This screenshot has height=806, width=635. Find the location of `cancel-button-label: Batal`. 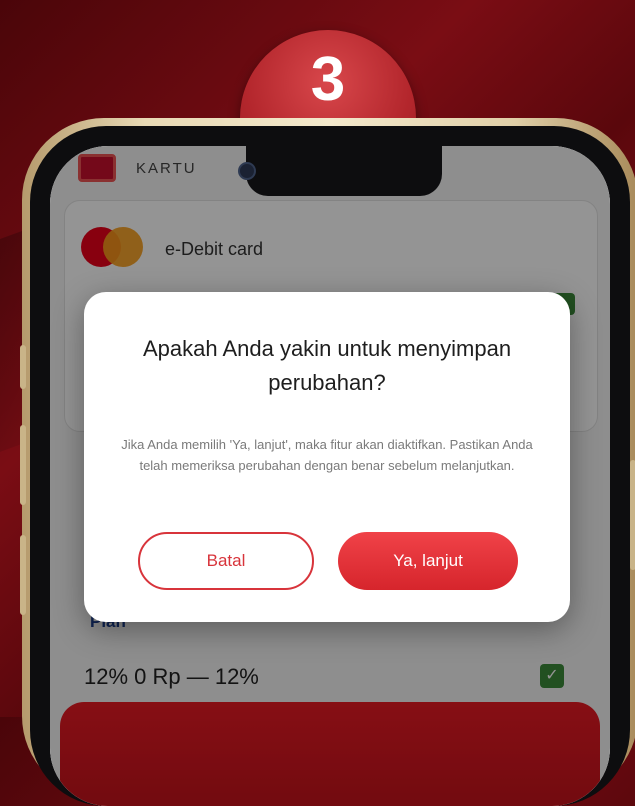

cancel-button-label: Batal is located at coordinates (226, 560).